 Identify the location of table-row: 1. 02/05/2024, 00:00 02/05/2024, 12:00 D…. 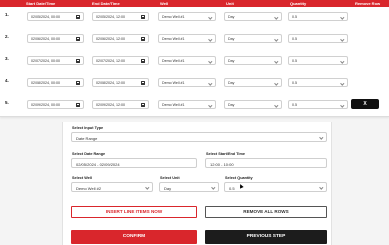
(194, 16).